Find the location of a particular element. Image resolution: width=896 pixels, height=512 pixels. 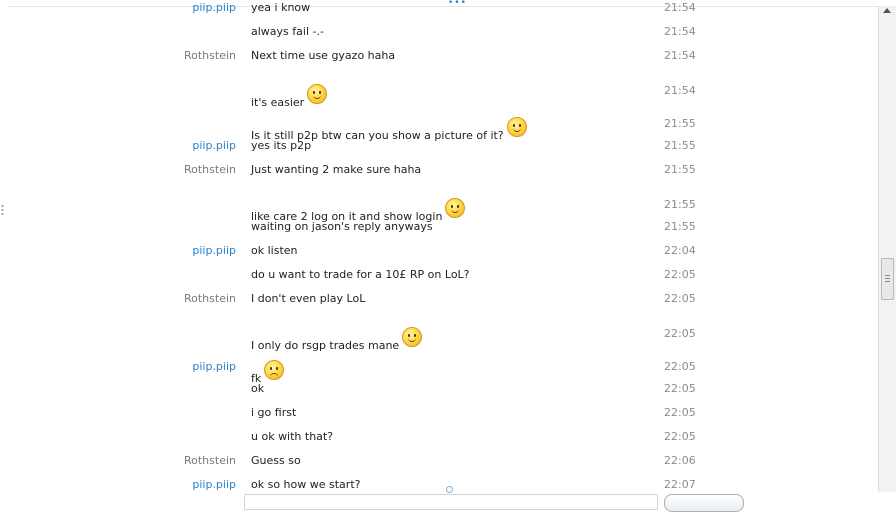

message-body: yea i know is located at coordinates (281, 7).